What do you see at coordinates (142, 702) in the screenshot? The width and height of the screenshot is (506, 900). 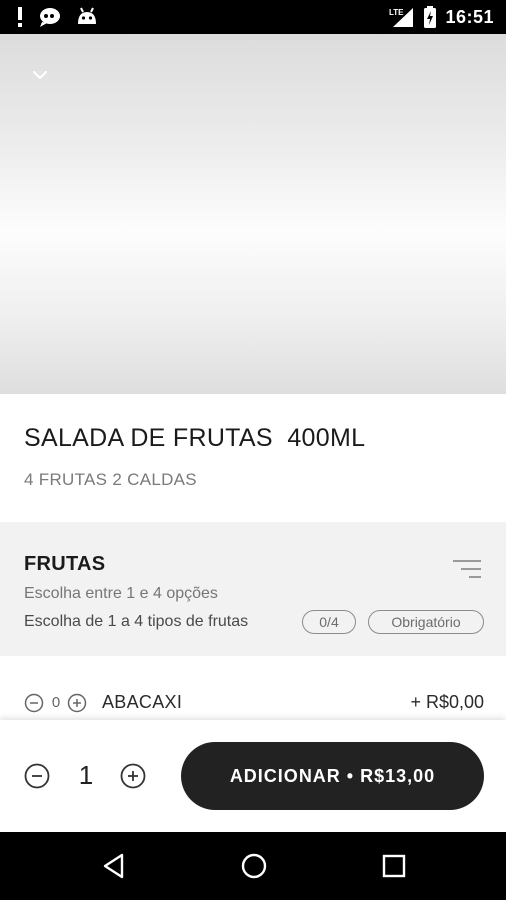 I see `option-name: ABACAXI` at bounding box center [142, 702].